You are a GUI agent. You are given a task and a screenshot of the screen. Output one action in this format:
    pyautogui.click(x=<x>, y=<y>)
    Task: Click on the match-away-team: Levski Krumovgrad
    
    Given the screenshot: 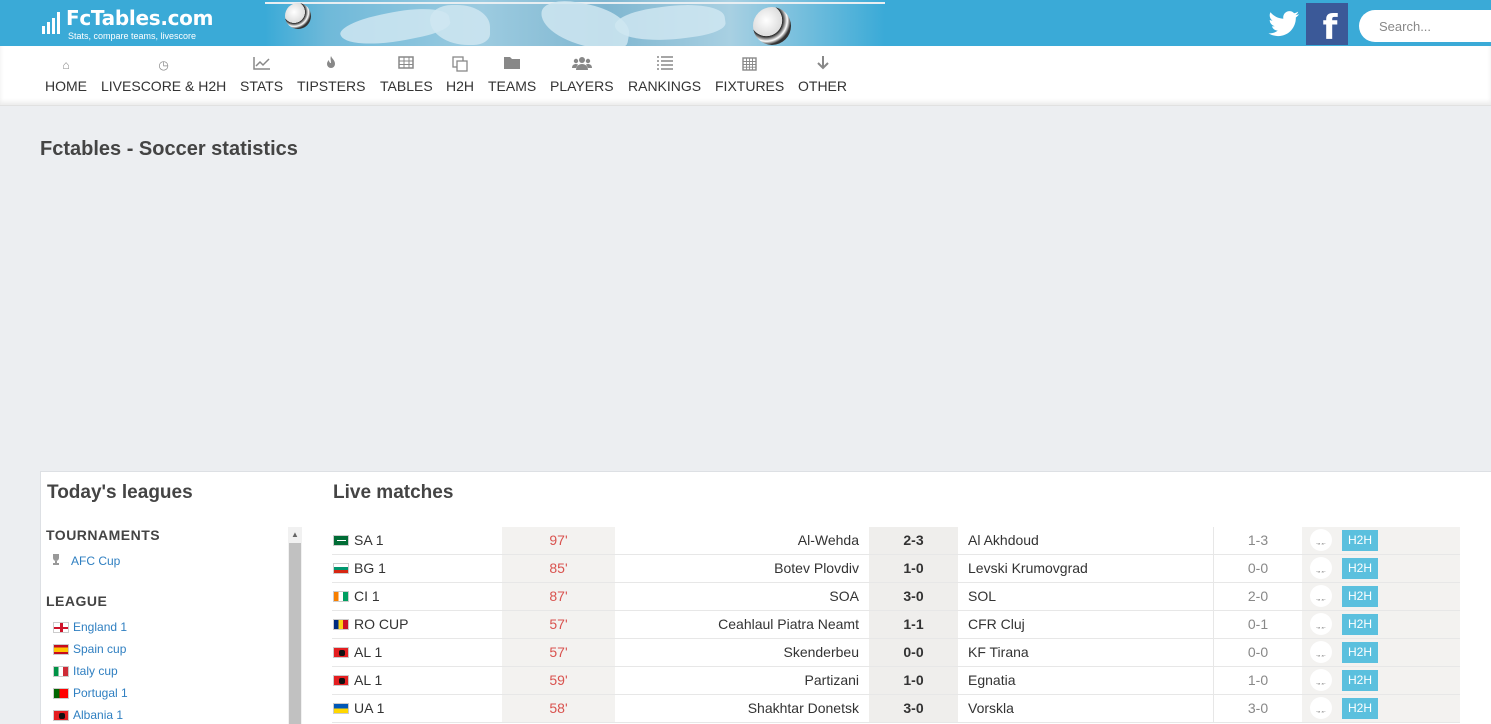 What is the action you would take?
    pyautogui.click(x=1085, y=568)
    